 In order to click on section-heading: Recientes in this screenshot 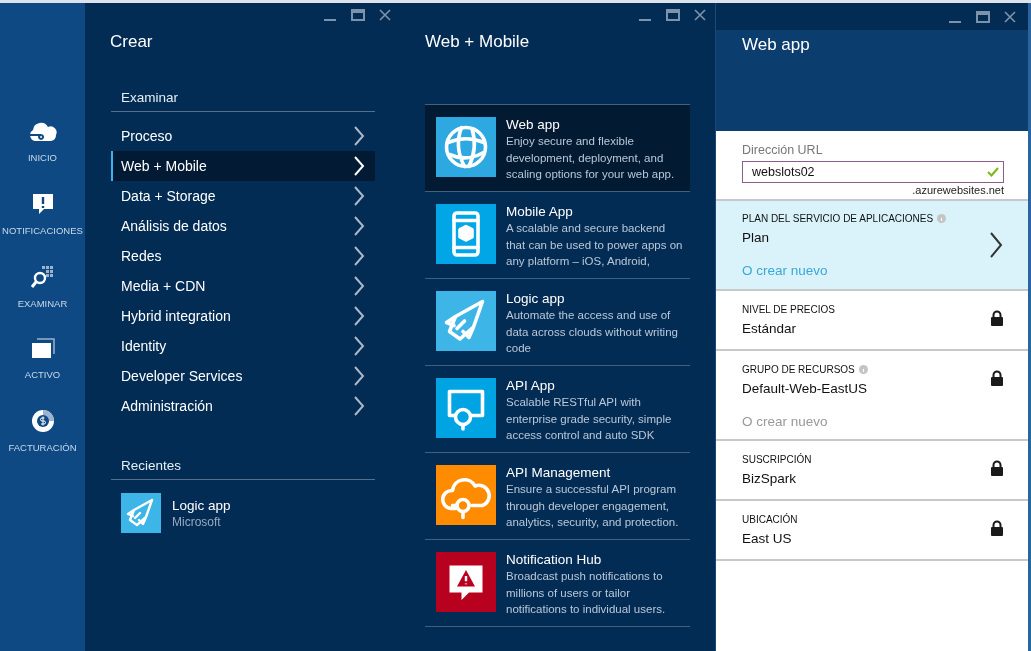, I will do `click(243, 469)`.